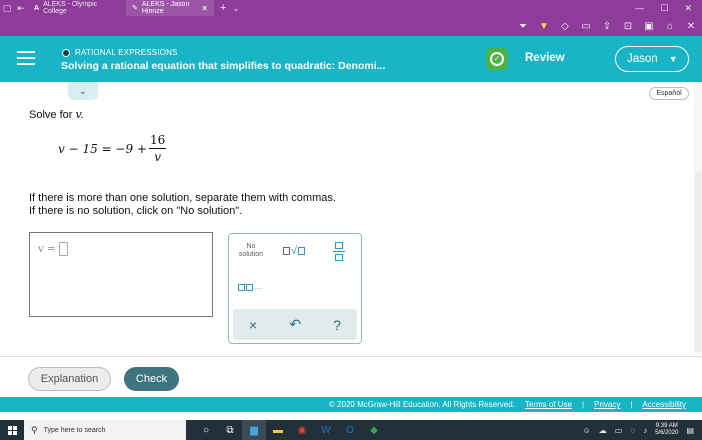 The height and width of the screenshot is (440, 702). What do you see at coordinates (12, 430) in the screenshot?
I see `windows-start-icon` at bounding box center [12, 430].